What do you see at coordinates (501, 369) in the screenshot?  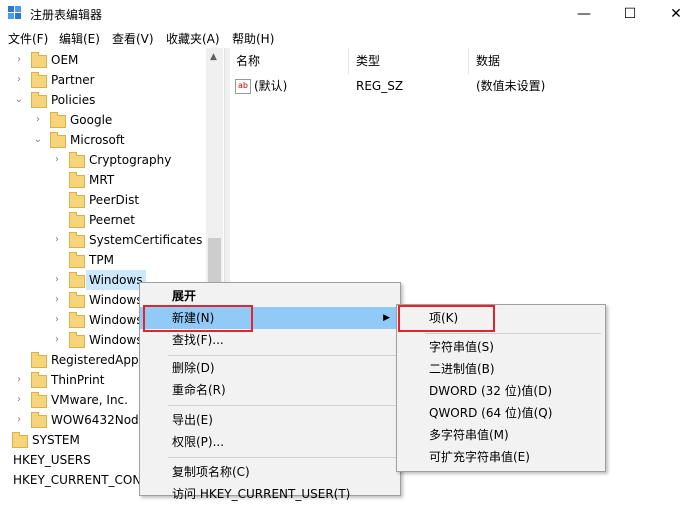 I see `submenu-item-binary: 二进制值(B)` at bounding box center [501, 369].